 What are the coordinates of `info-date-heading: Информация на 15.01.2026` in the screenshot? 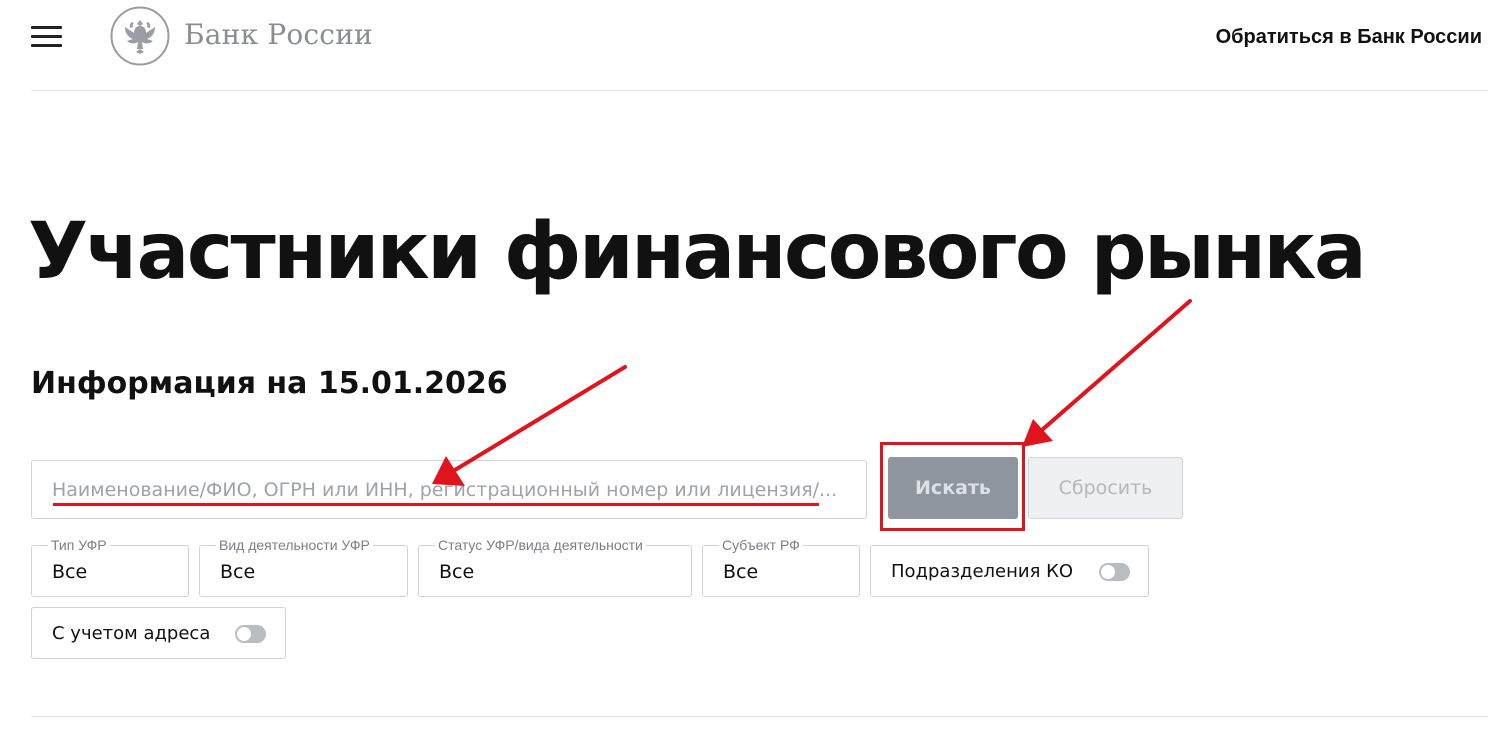 It's located at (269, 383).